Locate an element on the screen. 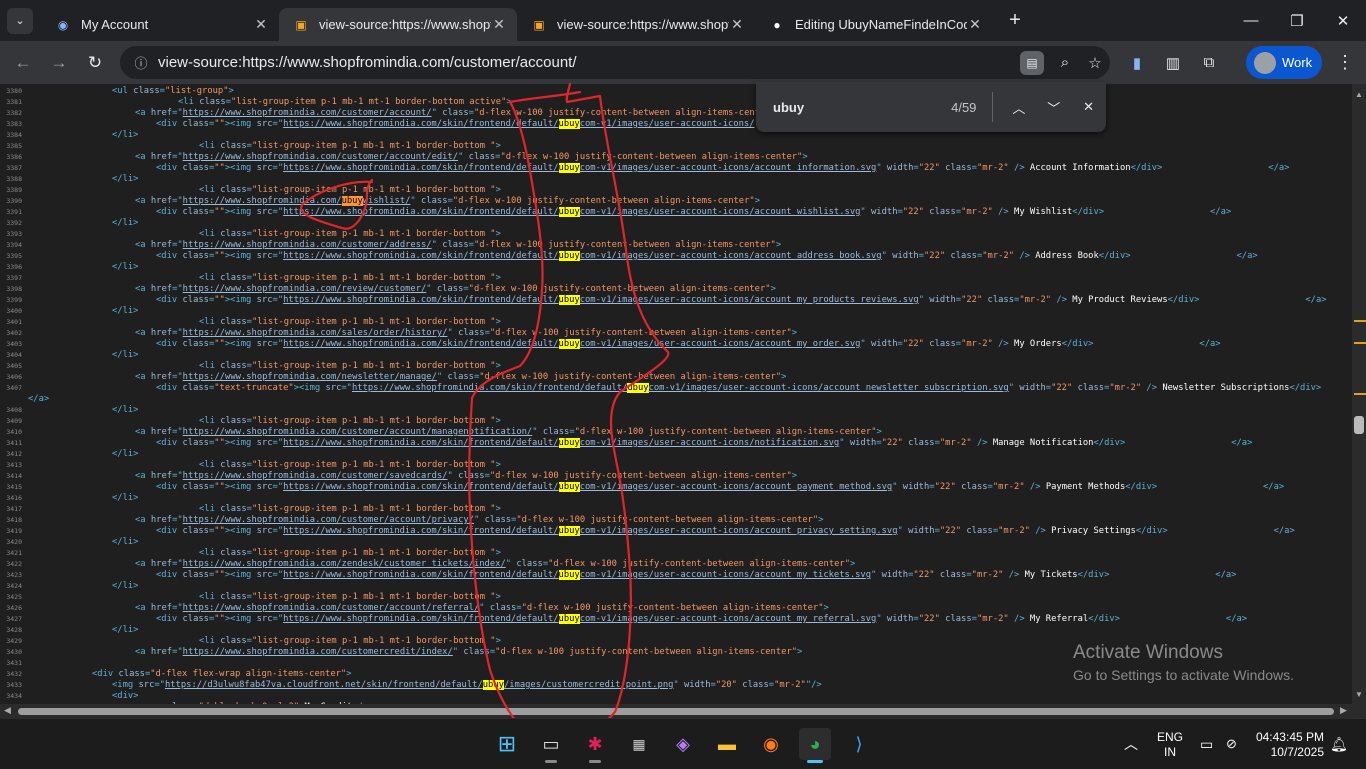 This screenshot has height=769, width=1366. extensions-puzzle-icon: ⧉ is located at coordinates (1209, 63).